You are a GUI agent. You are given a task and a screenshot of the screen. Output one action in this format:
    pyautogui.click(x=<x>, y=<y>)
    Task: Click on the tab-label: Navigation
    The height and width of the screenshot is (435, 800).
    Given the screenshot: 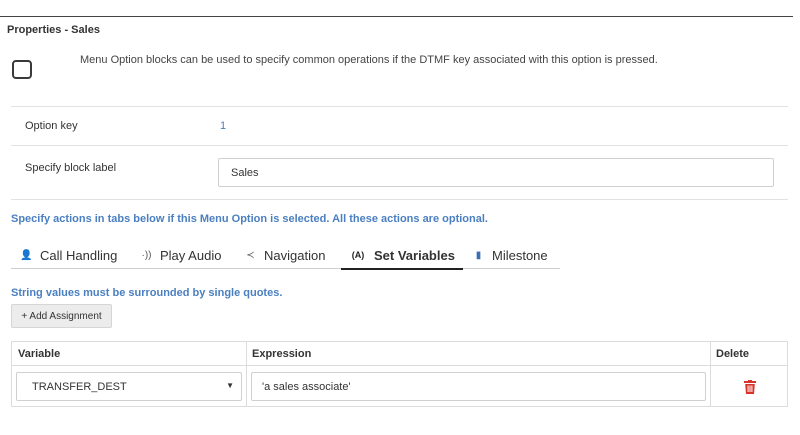 What is the action you would take?
    pyautogui.click(x=295, y=255)
    